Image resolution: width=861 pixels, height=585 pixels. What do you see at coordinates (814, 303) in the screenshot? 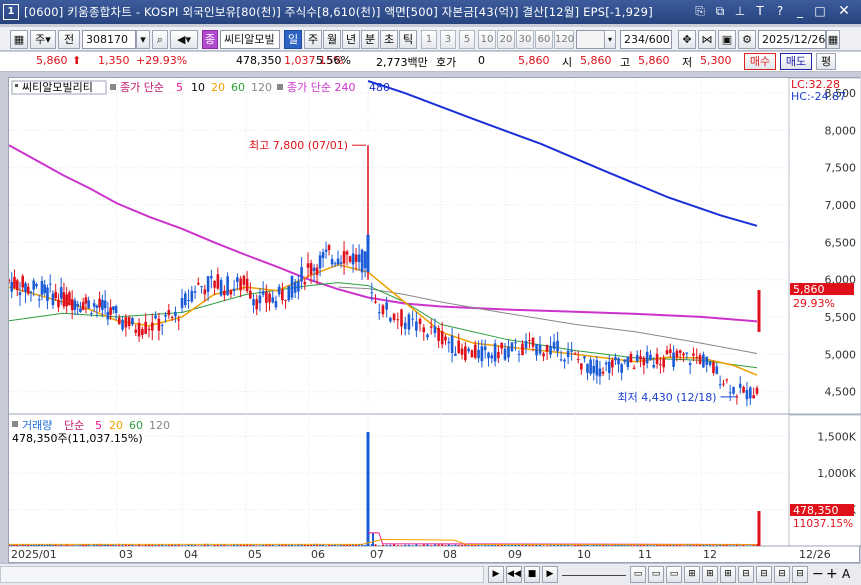
I see `current-pct-tag-text: 29.93%` at bounding box center [814, 303].